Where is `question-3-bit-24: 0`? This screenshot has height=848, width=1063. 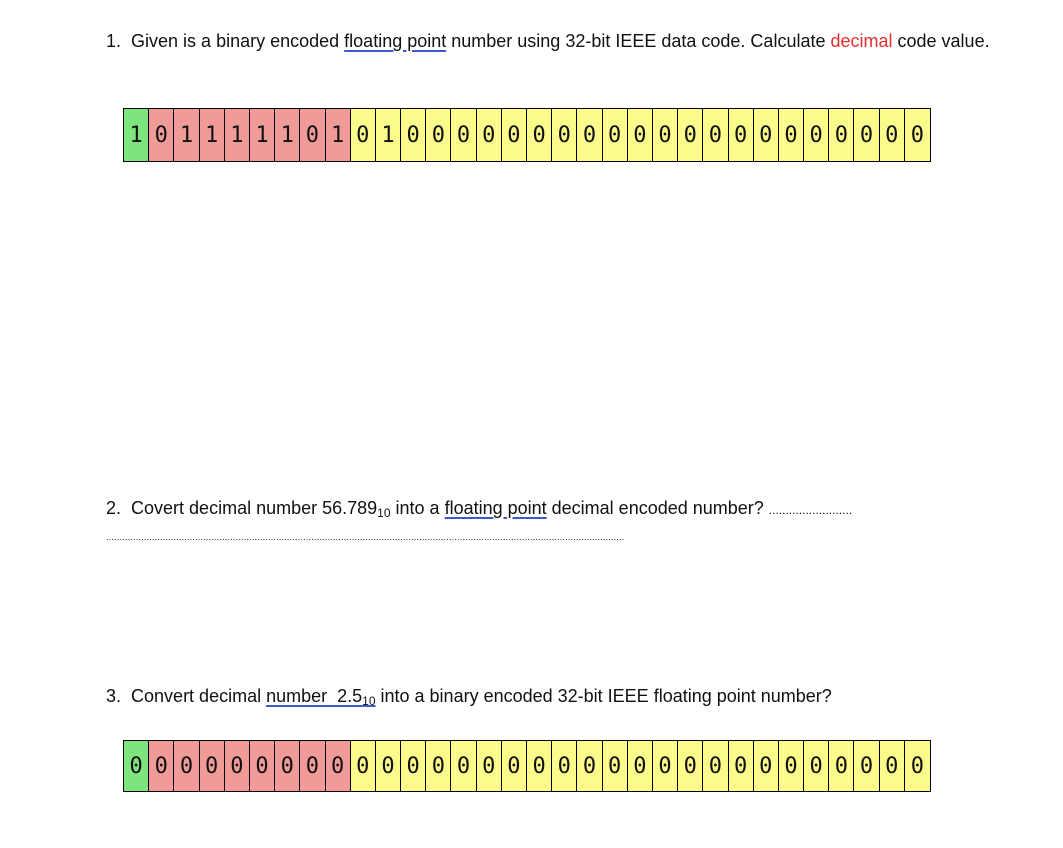
question-3-bit-24: 0 is located at coordinates (741, 766).